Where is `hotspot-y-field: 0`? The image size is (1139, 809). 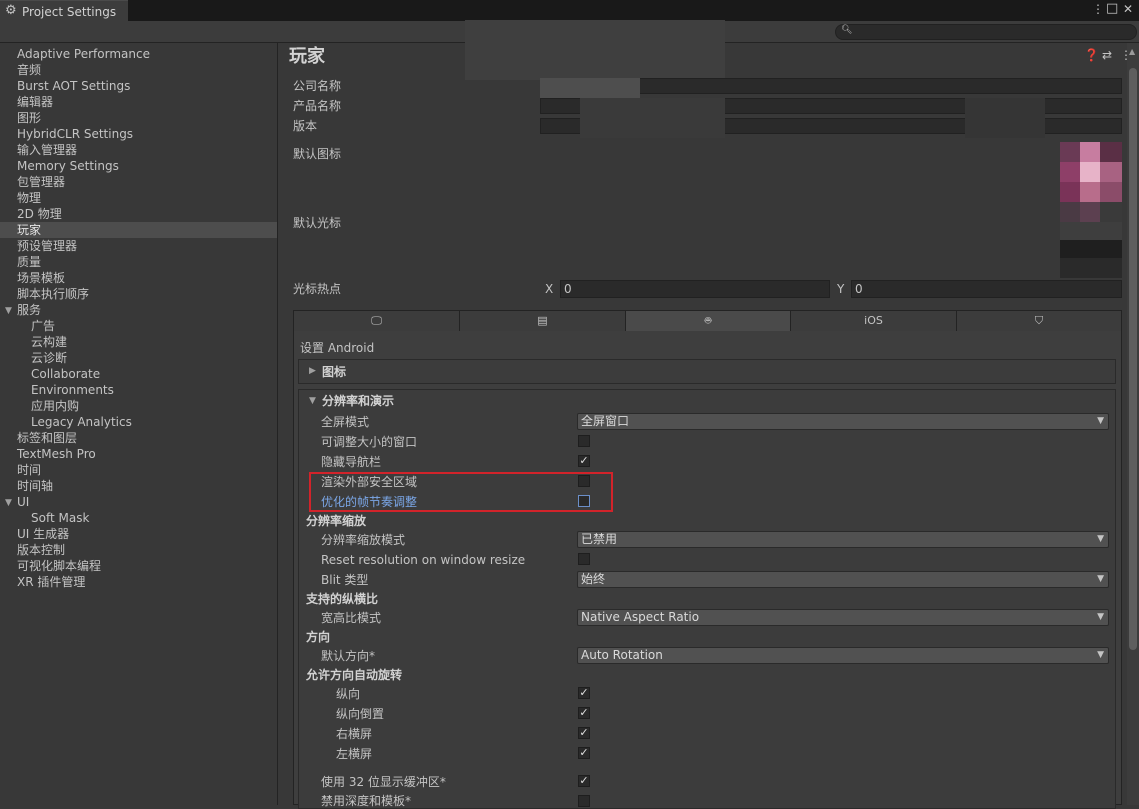
hotspot-y-field: 0 is located at coordinates (986, 289).